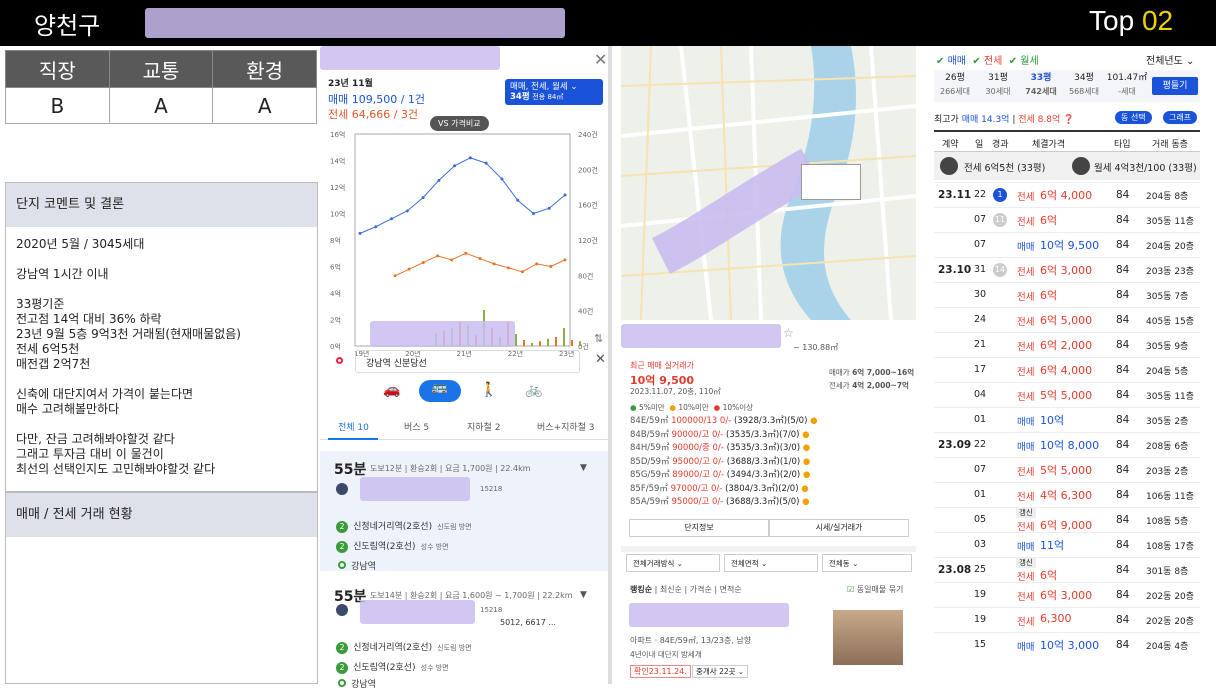  Describe the element at coordinates (585, 275) in the screenshot. I see `y2-tick-label: 80건` at that location.